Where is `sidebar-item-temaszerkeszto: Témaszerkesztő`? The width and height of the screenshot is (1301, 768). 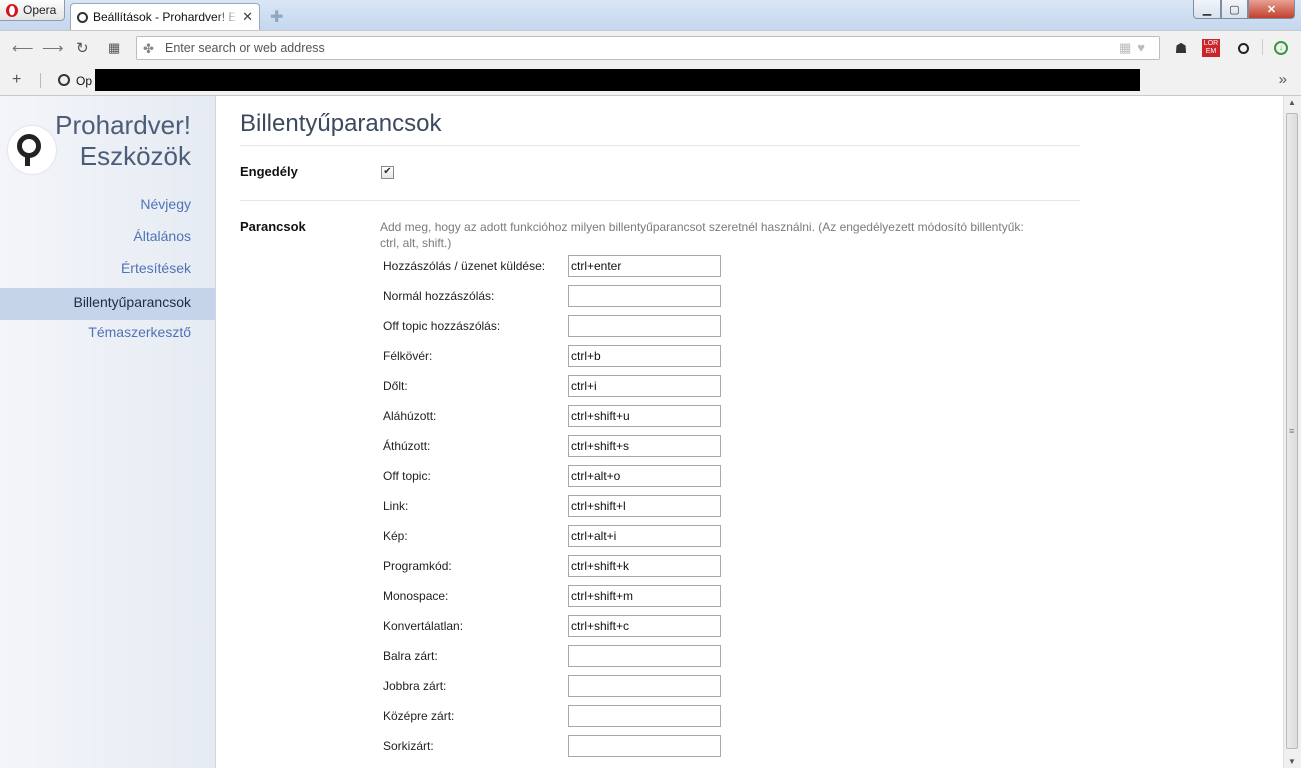
sidebar-item-temaszerkeszto: Témaszerkesztő is located at coordinates (107, 336).